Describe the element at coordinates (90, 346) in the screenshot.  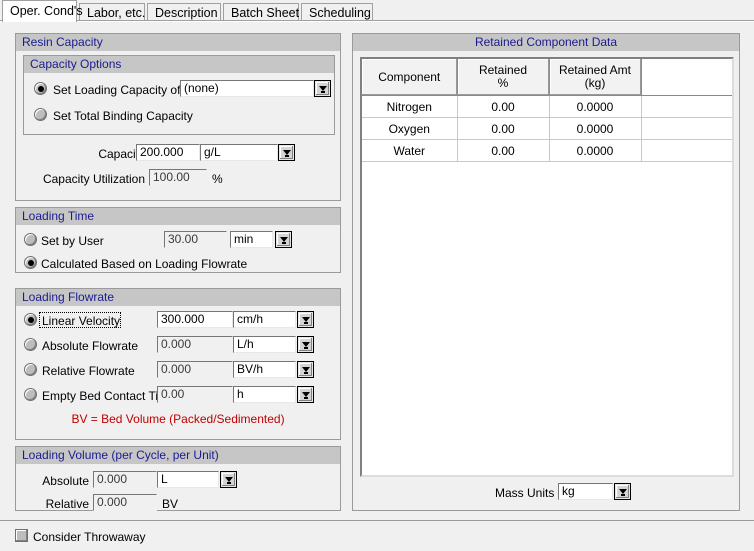
I see `label-absolute-flowrate: Absolute Flowrate` at that location.